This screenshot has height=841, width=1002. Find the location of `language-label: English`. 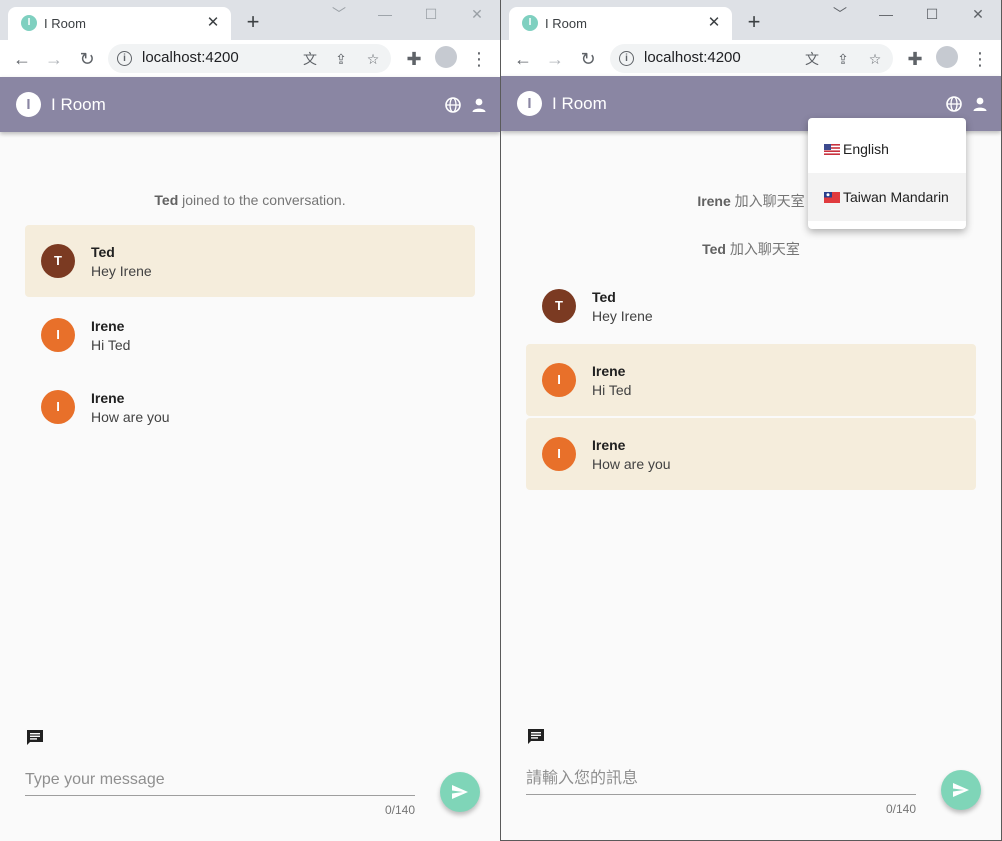

language-label: English is located at coordinates (866, 149).